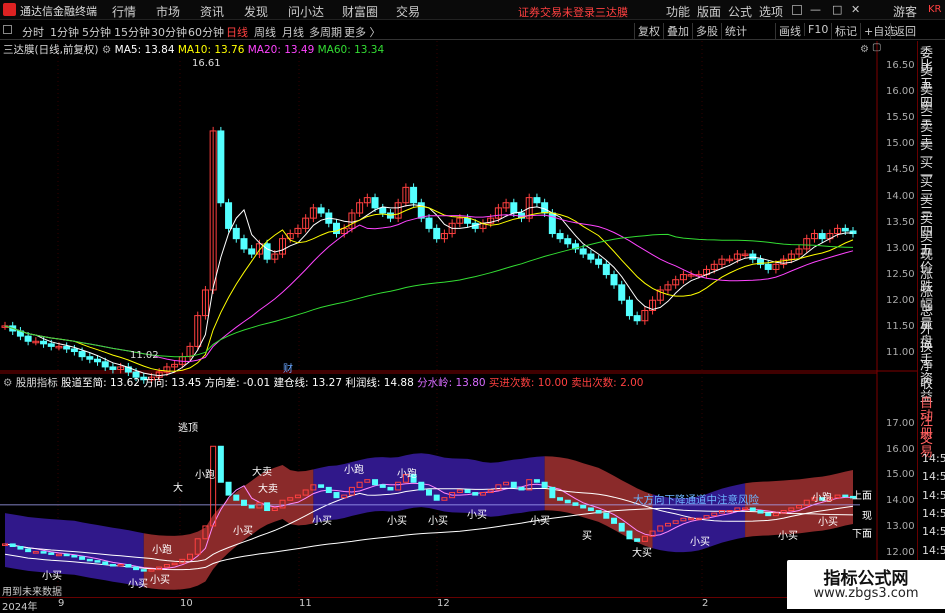 The height and width of the screenshot is (613, 945). I want to click on label-xiaomai-5: 小买, so click(477, 515).